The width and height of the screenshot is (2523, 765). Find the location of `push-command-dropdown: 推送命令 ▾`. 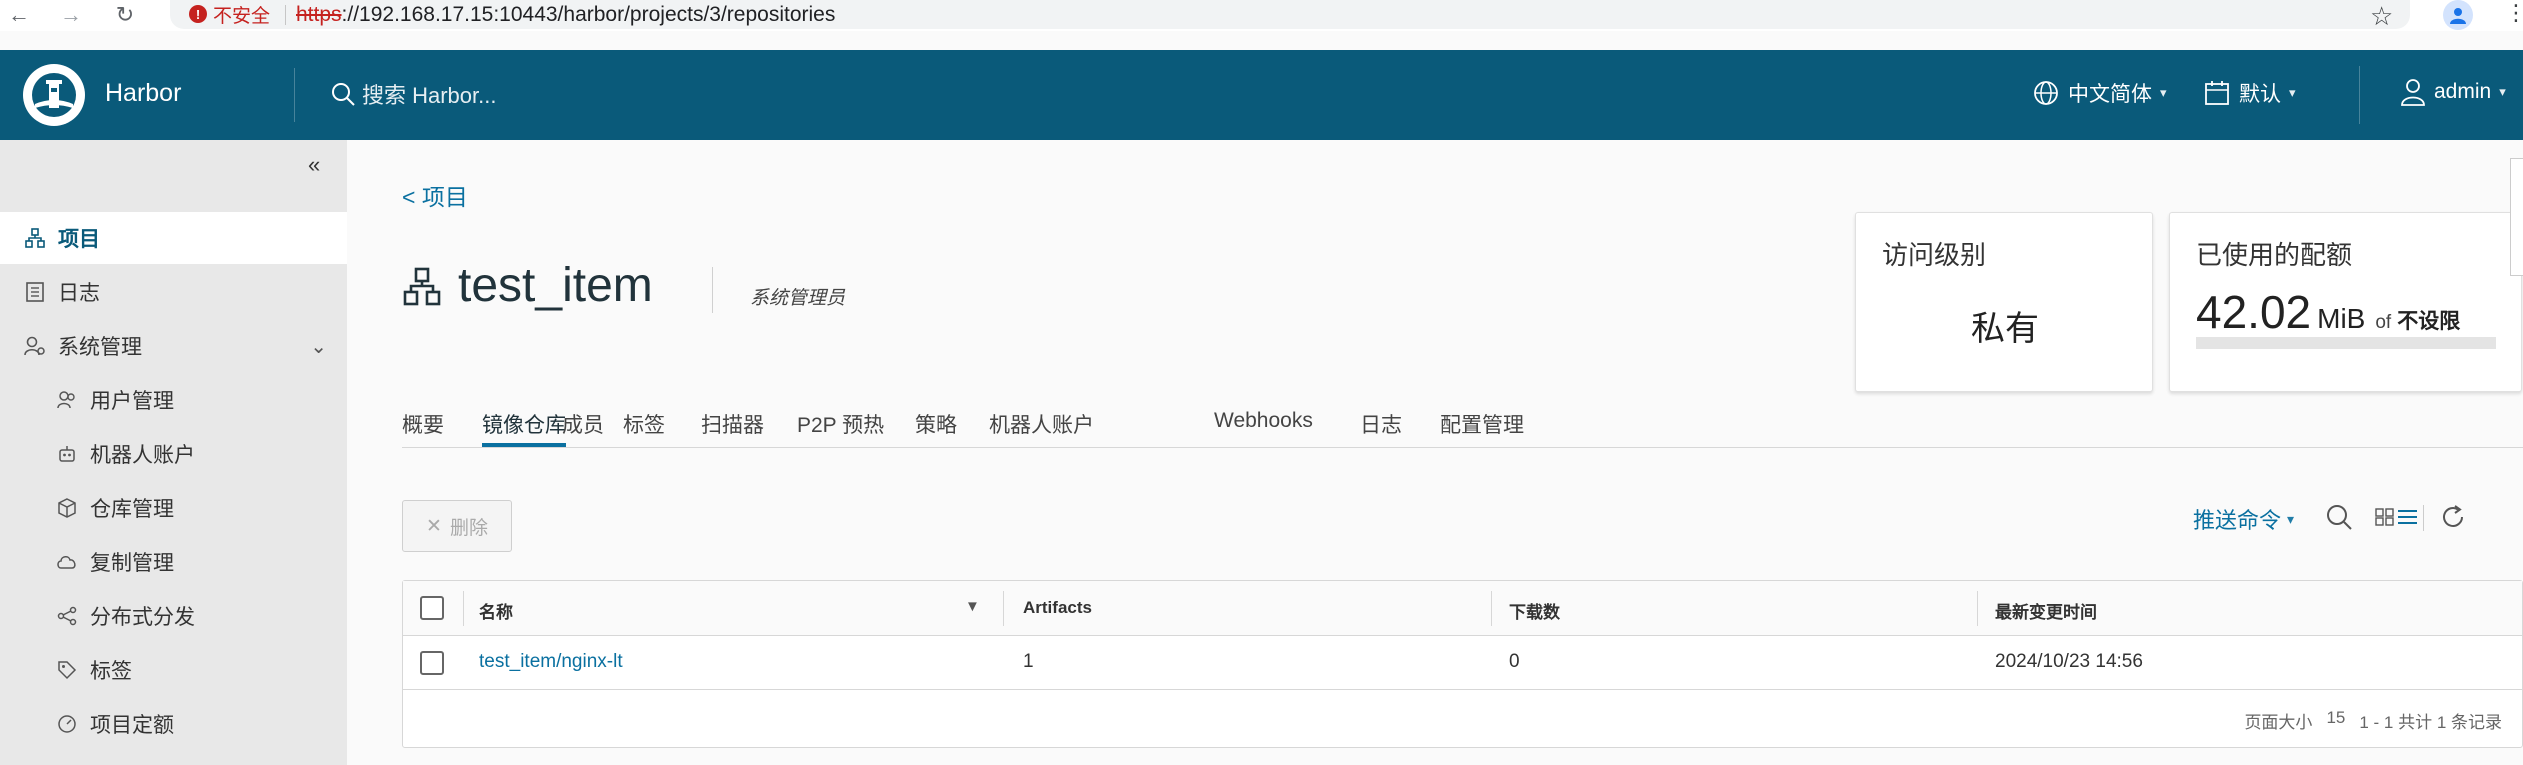

push-command-dropdown: 推送命令 ▾ is located at coordinates (2243, 519).